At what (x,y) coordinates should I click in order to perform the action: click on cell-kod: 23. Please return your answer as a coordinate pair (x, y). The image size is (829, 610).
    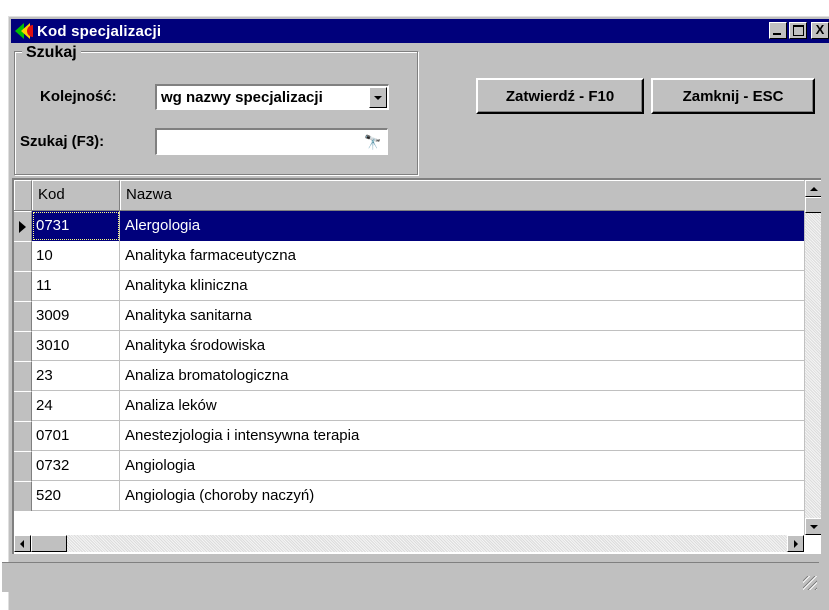
    Looking at the image, I should click on (76, 376).